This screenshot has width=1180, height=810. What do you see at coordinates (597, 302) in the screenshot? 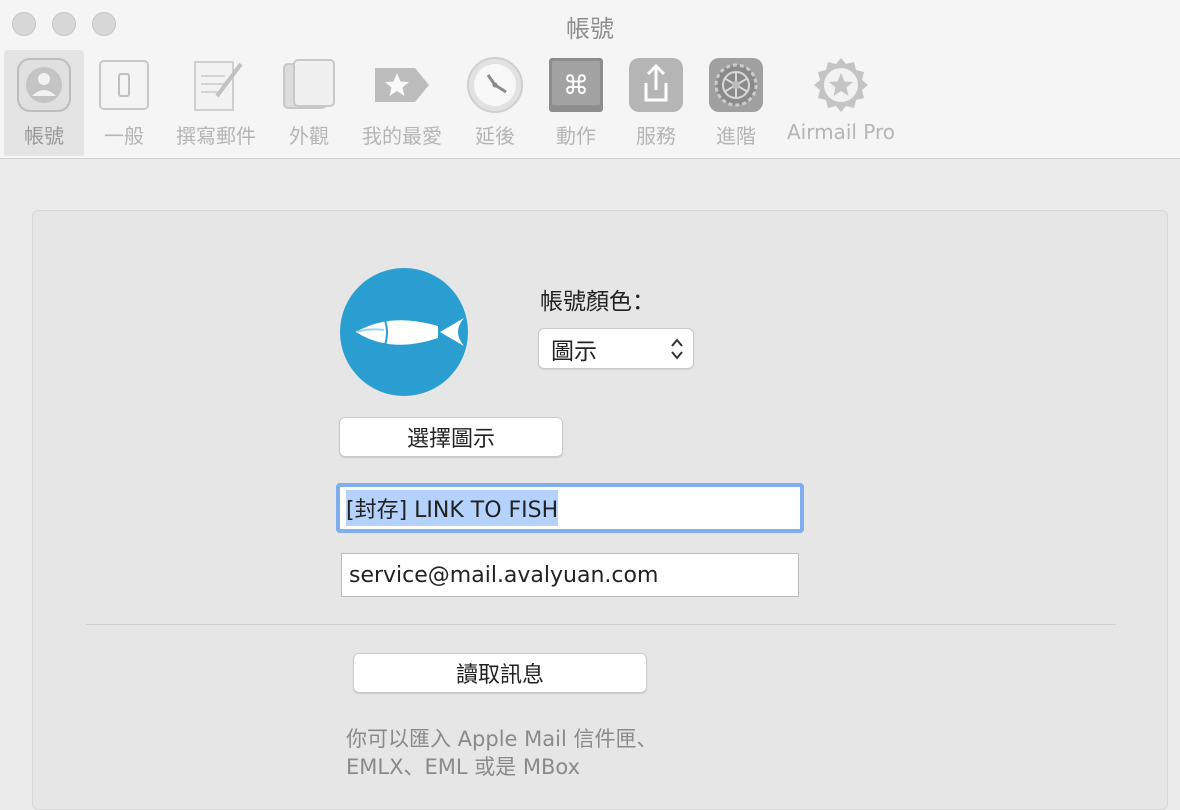
I see `account-color-label: 帳號顏色：` at bounding box center [597, 302].